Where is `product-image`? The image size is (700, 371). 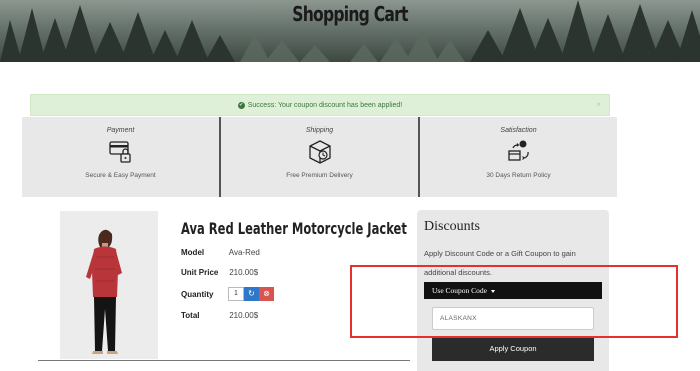 product-image is located at coordinates (109, 285).